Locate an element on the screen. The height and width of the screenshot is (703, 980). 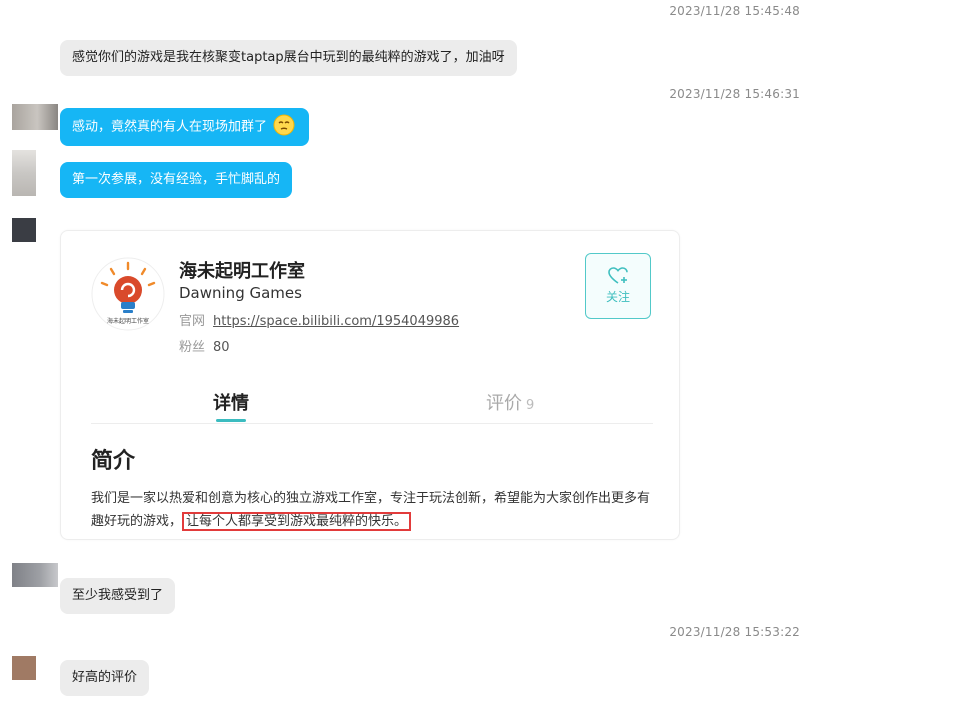
message-text: 至少我感受到了 is located at coordinates (118, 595).